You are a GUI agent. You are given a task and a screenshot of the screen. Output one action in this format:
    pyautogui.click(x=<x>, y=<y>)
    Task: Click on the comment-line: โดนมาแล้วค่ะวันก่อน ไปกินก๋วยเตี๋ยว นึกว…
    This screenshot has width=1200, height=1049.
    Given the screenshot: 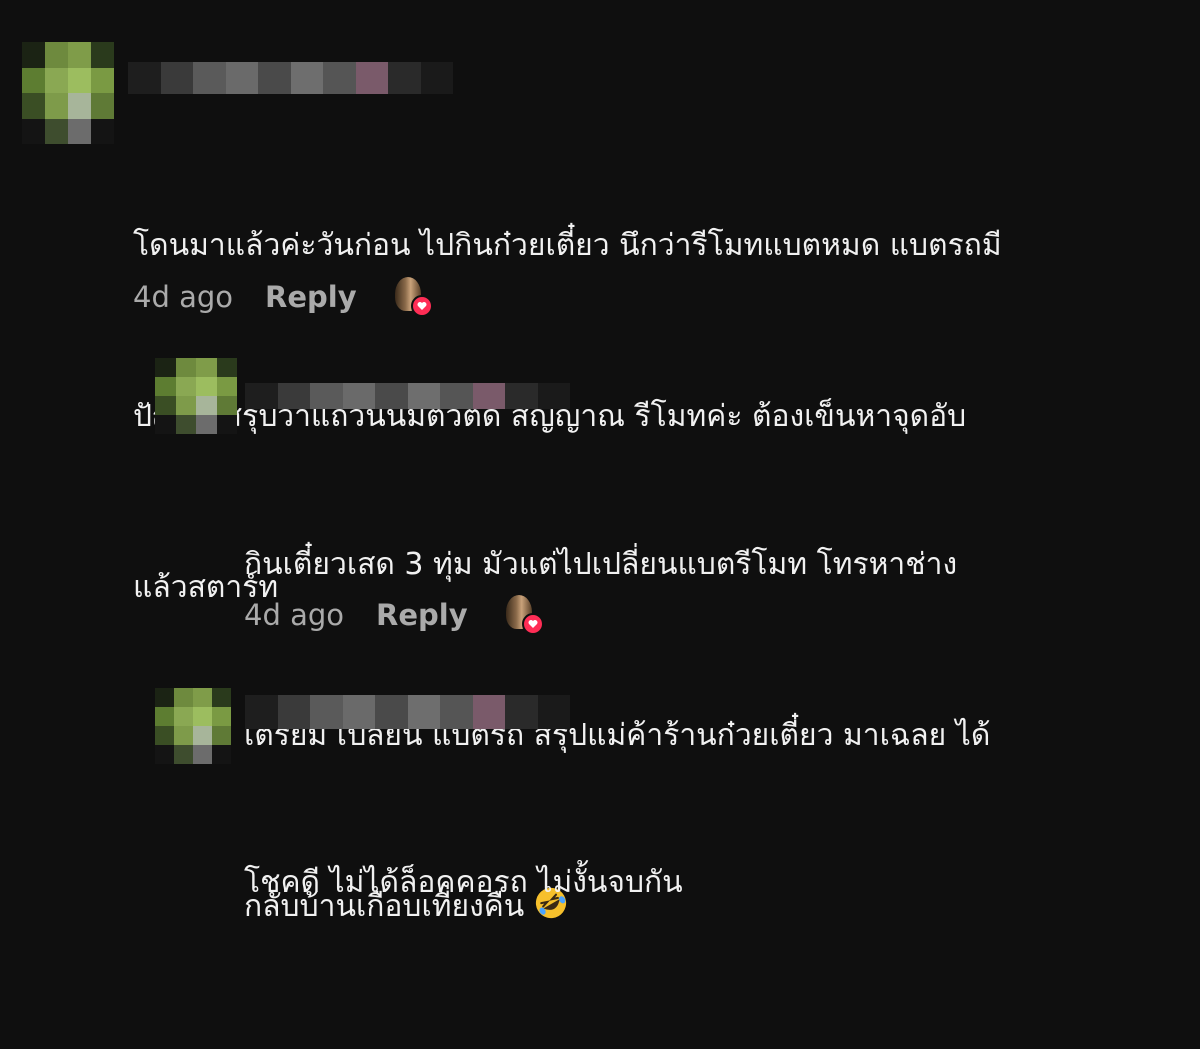 What is the action you would take?
    pyautogui.click(x=567, y=245)
    